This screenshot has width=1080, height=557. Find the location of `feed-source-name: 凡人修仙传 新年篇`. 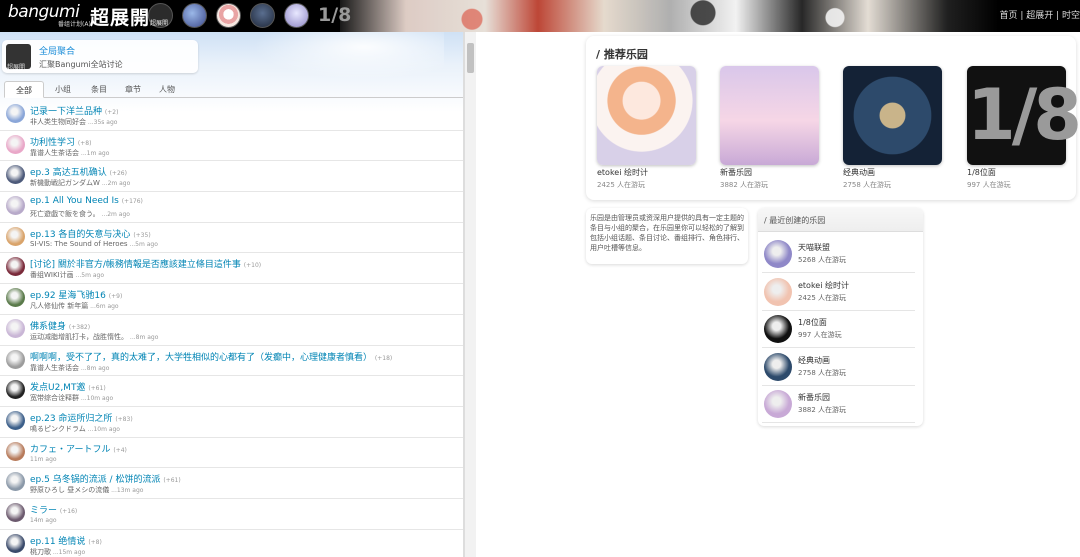

feed-source-name: 凡人修仙传 新年篇 is located at coordinates (59, 306).